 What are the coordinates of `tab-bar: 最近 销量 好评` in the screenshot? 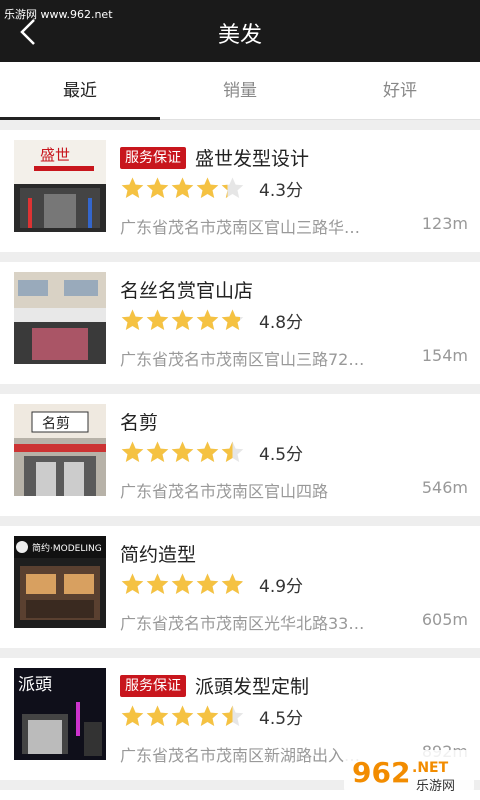 It's located at (240, 91).